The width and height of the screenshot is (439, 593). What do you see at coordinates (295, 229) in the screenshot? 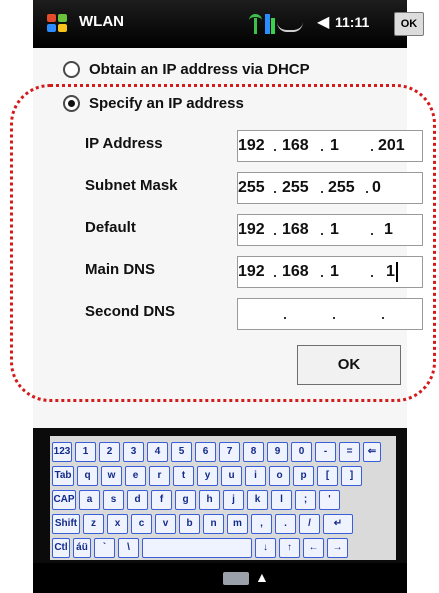
I see `gw-octet-2: 168` at bounding box center [295, 229].